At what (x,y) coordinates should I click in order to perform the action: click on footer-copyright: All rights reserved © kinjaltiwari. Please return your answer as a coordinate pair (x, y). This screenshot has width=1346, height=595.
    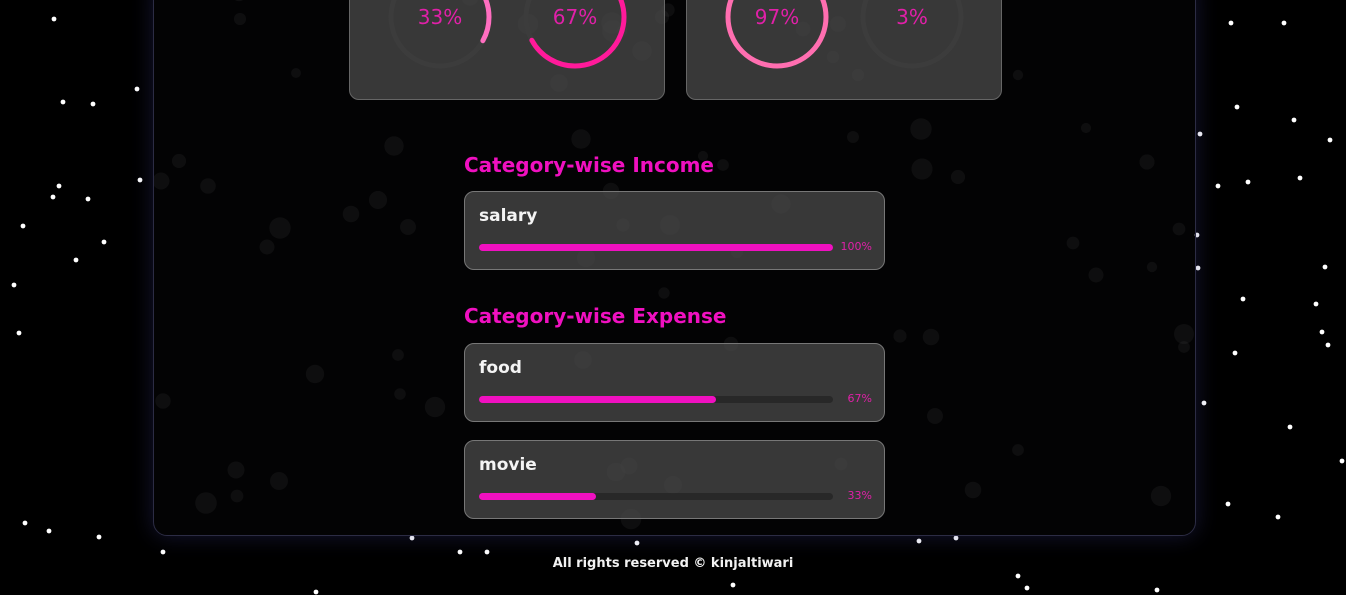
    Looking at the image, I should click on (673, 563).